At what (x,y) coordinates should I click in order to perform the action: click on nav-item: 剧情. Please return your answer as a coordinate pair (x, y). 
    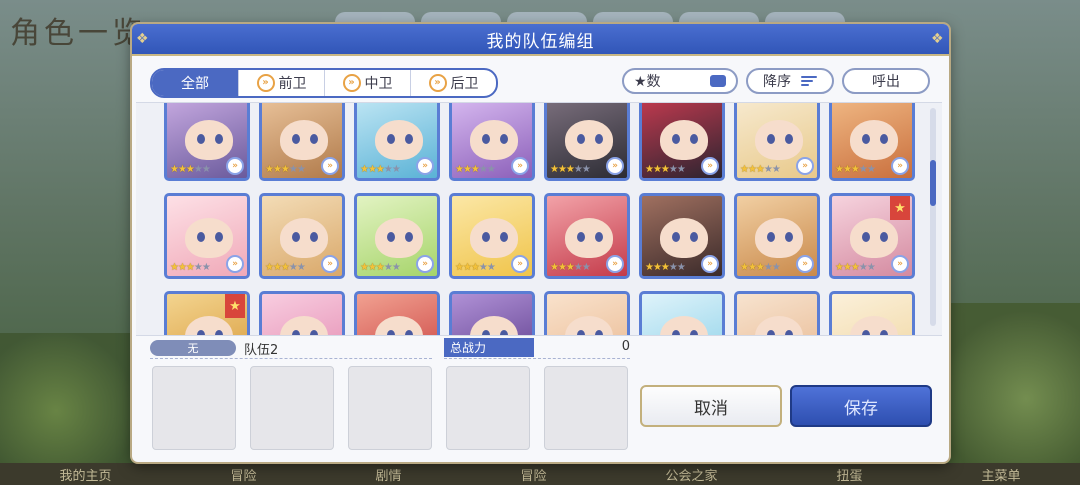
    Looking at the image, I should click on (388, 474).